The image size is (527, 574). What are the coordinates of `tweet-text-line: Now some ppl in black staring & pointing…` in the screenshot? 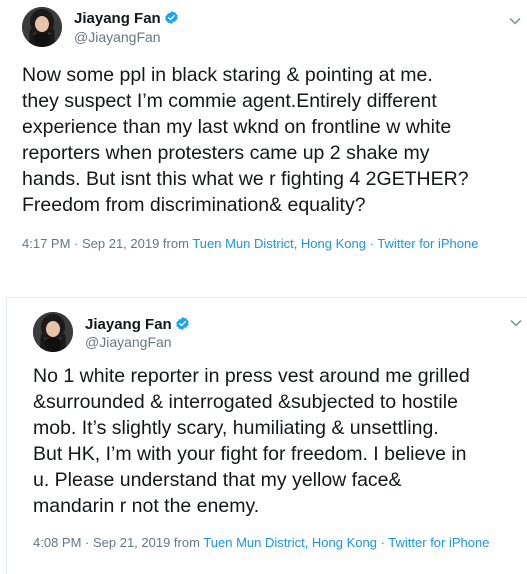 It's located at (227, 75).